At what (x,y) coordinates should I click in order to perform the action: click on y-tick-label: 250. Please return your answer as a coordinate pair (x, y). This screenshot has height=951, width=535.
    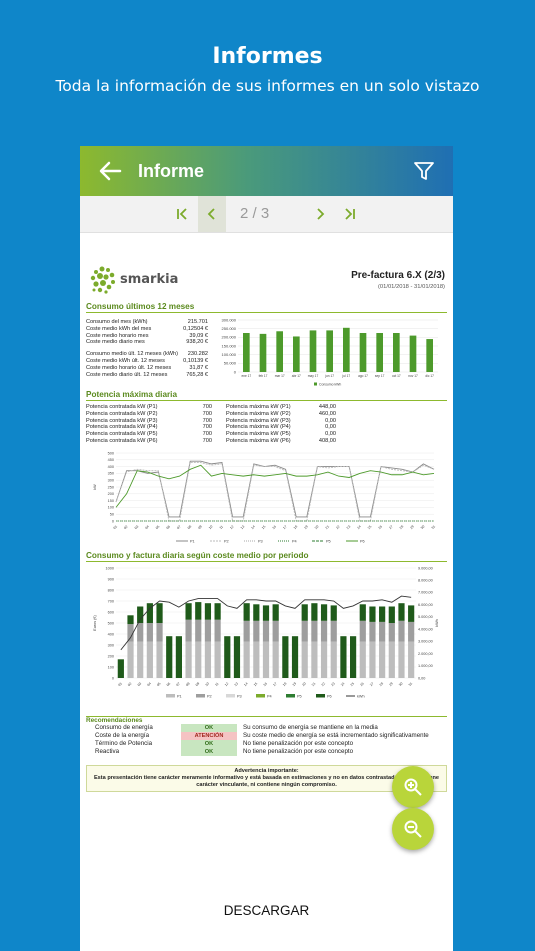
    Looking at the image, I should click on (111, 487).